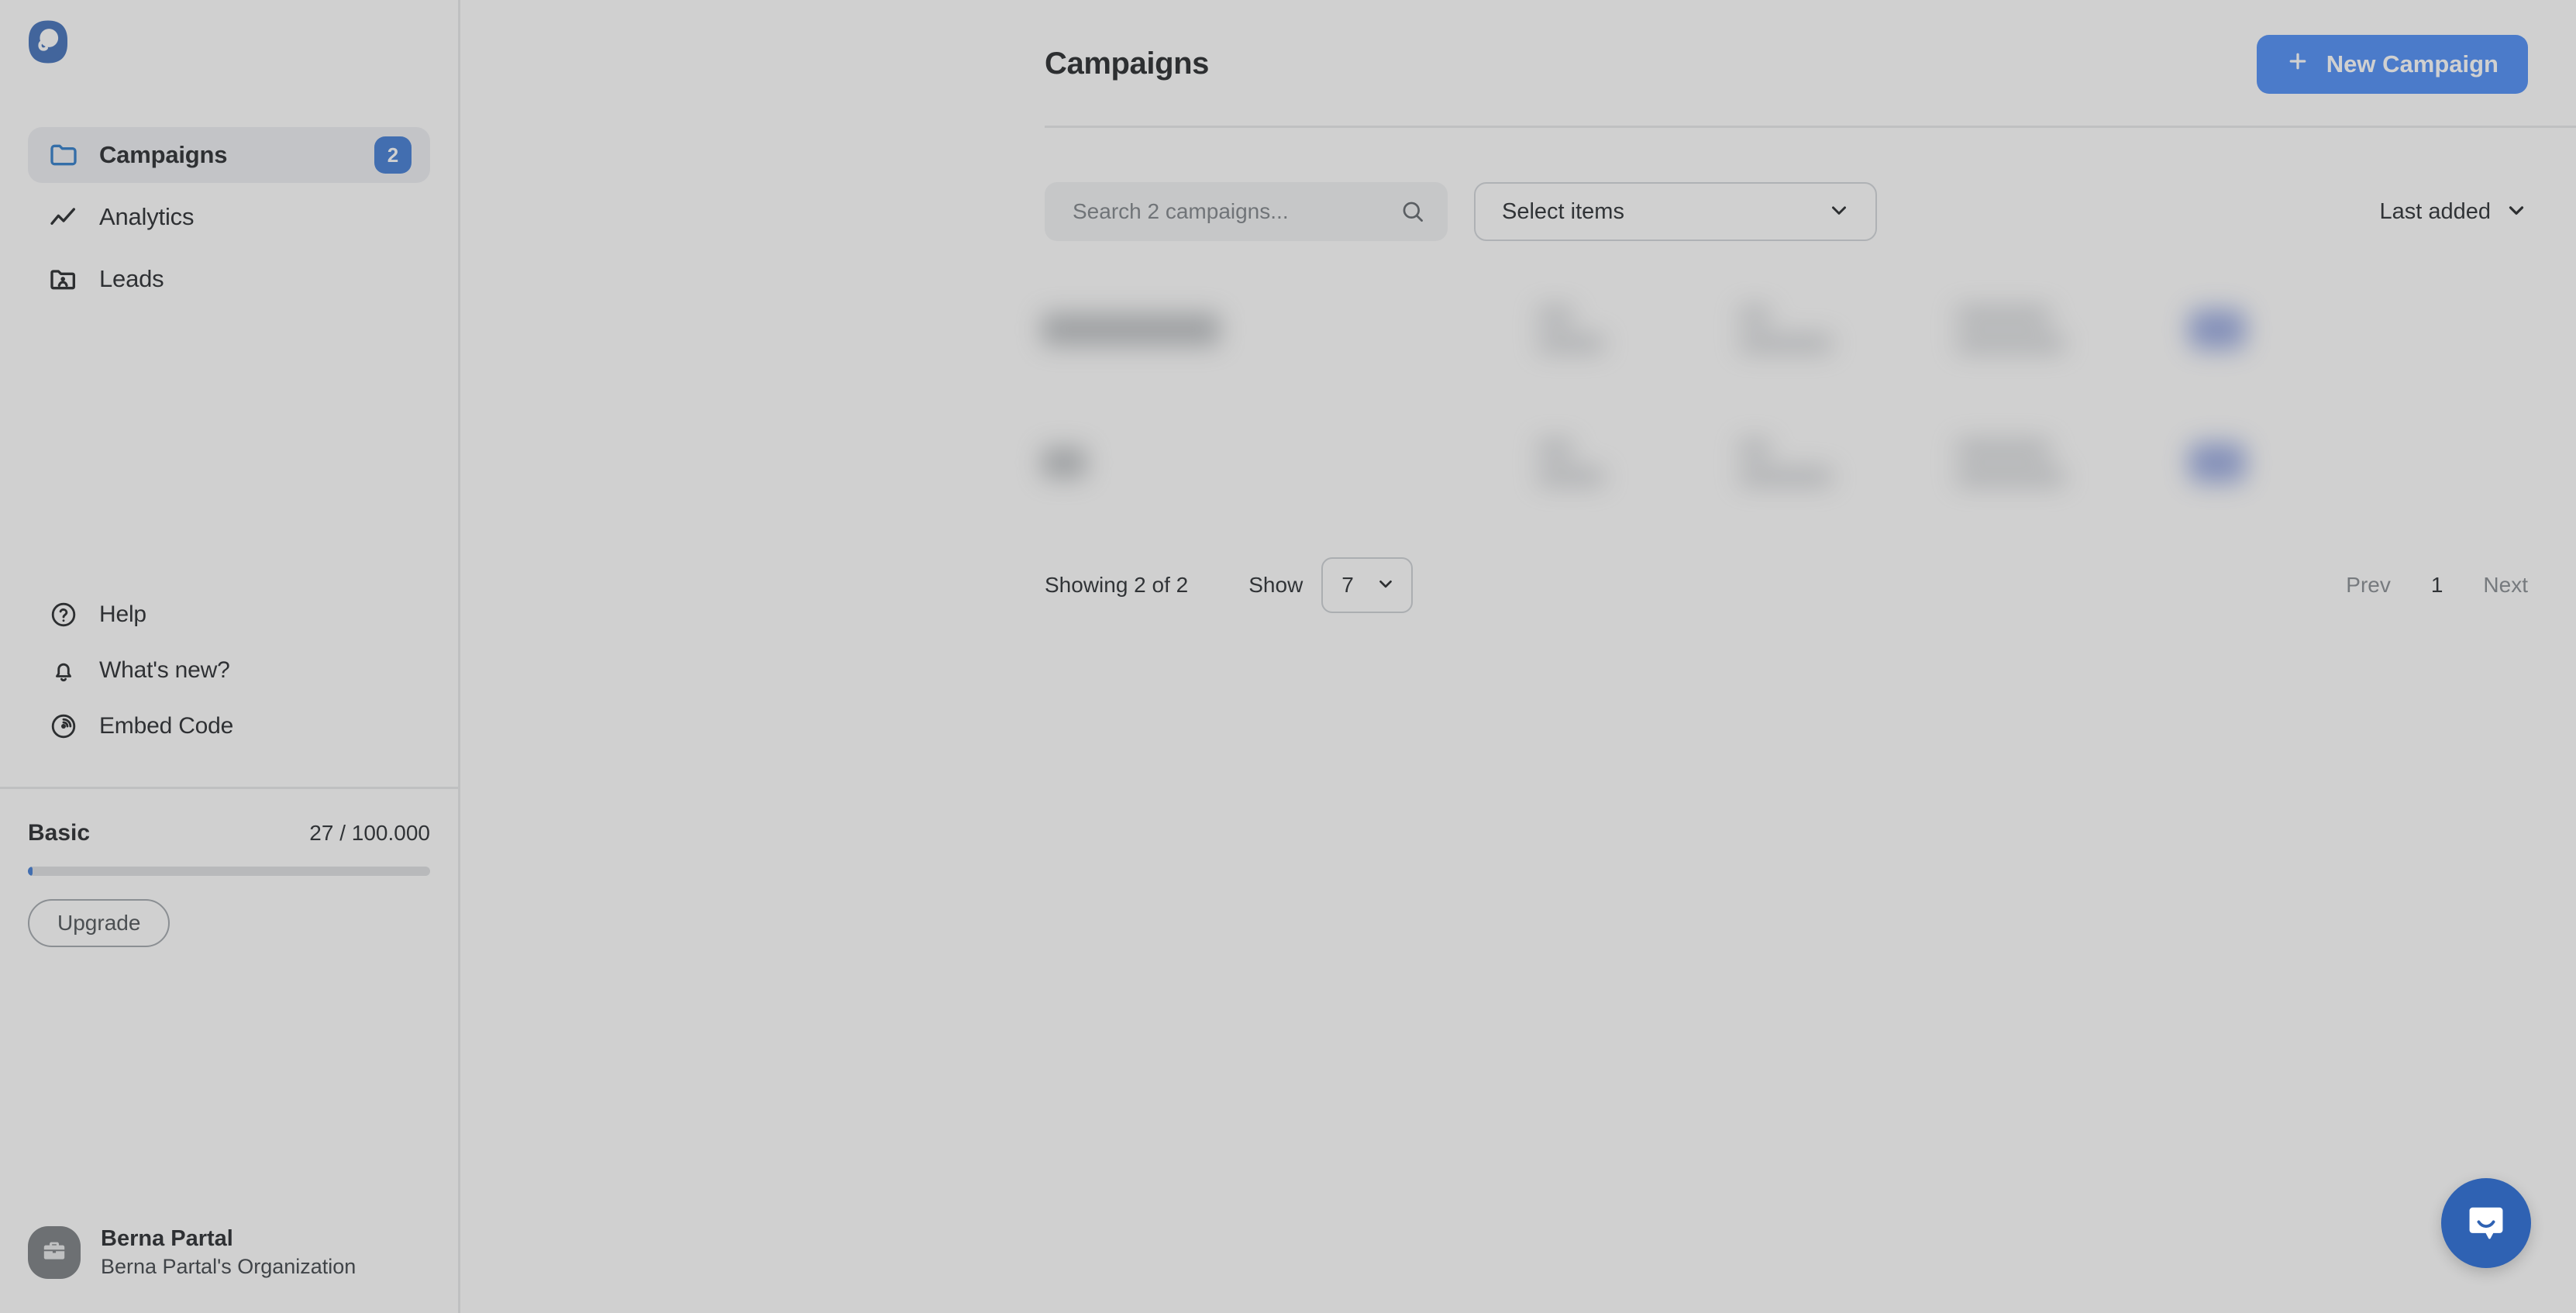 The width and height of the screenshot is (2576, 1313). Describe the element at coordinates (131, 278) in the screenshot. I see `sidebar-item-label: Leads` at that location.